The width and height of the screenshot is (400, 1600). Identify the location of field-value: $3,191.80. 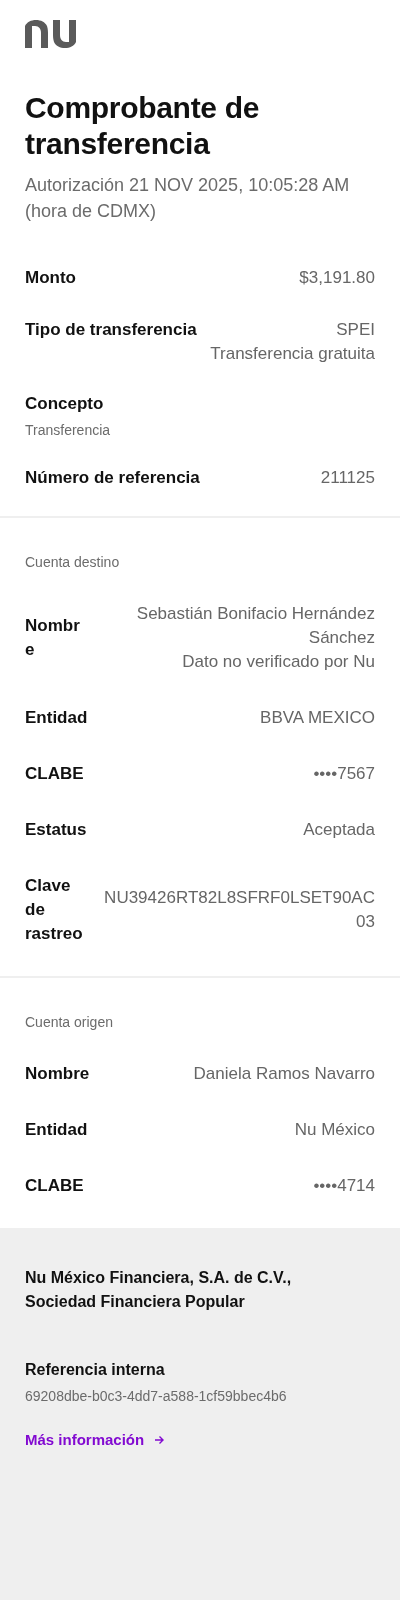
(337, 278).